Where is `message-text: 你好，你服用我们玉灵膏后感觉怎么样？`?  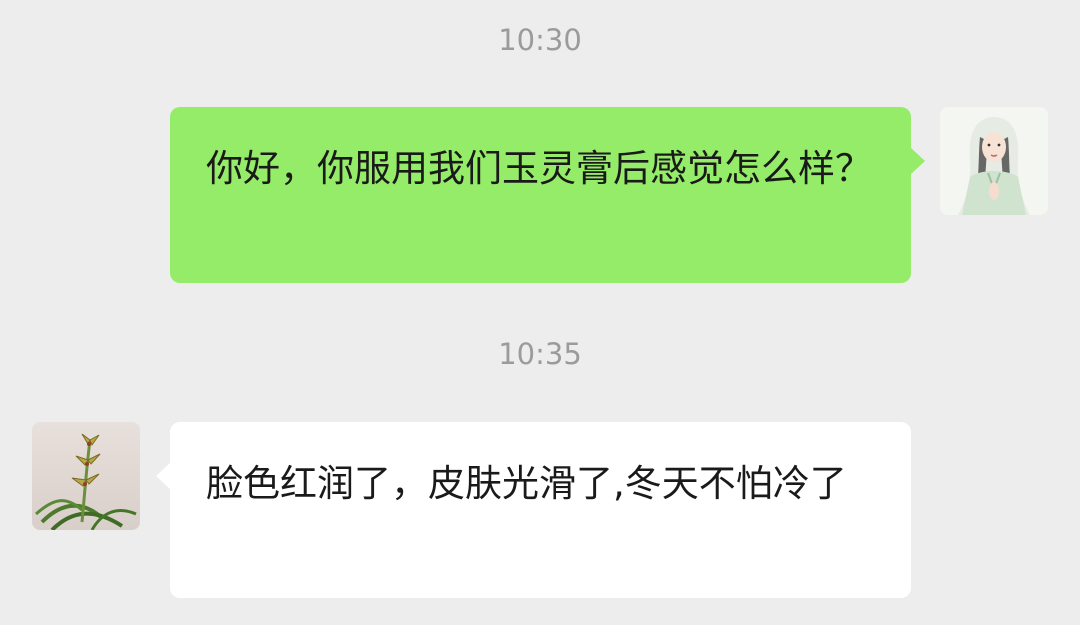
message-text: 你好，你服用我们玉灵膏后感觉怎么样？ is located at coordinates (539, 168).